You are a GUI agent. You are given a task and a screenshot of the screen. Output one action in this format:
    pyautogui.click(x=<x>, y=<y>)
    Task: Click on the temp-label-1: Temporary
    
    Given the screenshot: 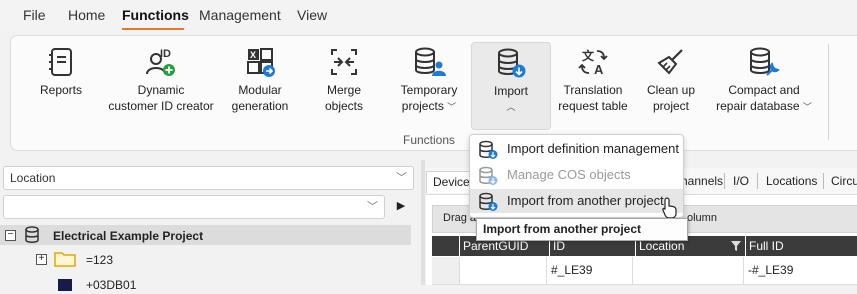 What is the action you would take?
    pyautogui.click(x=429, y=90)
    